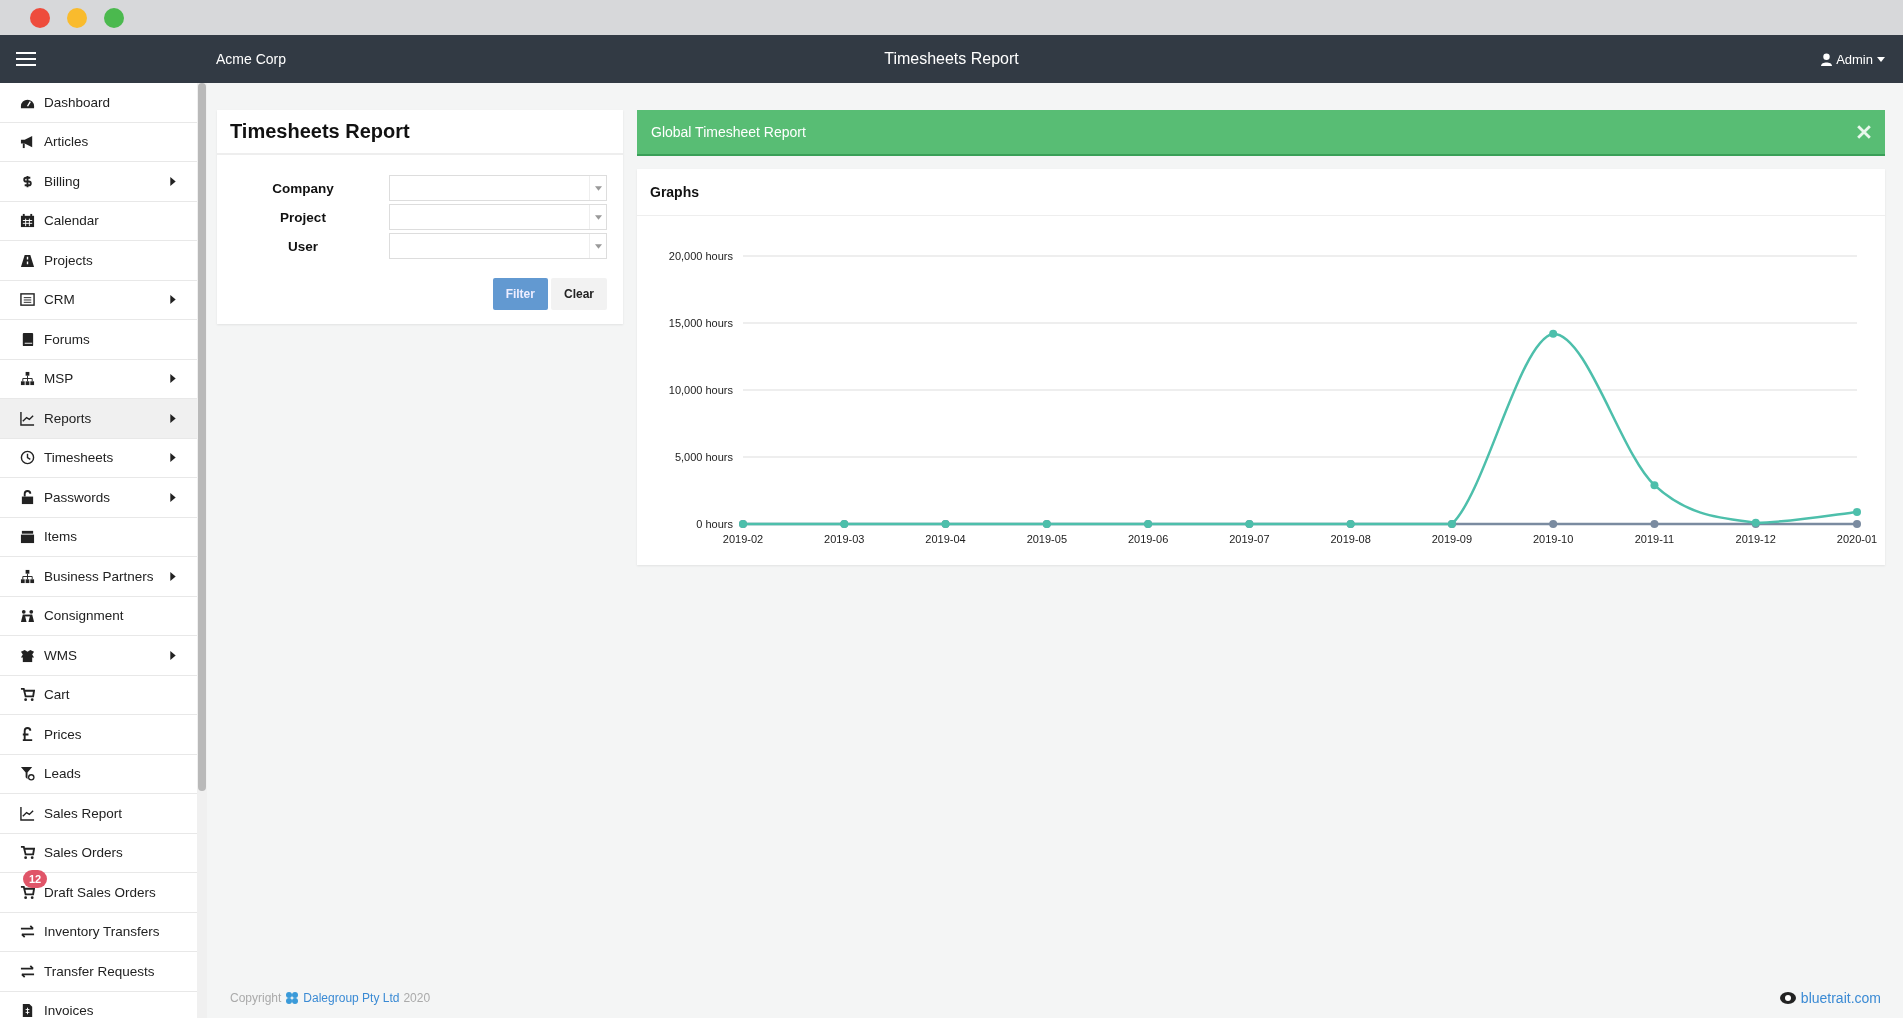 The width and height of the screenshot is (1903, 1018). I want to click on calendar-icon, so click(27, 221).